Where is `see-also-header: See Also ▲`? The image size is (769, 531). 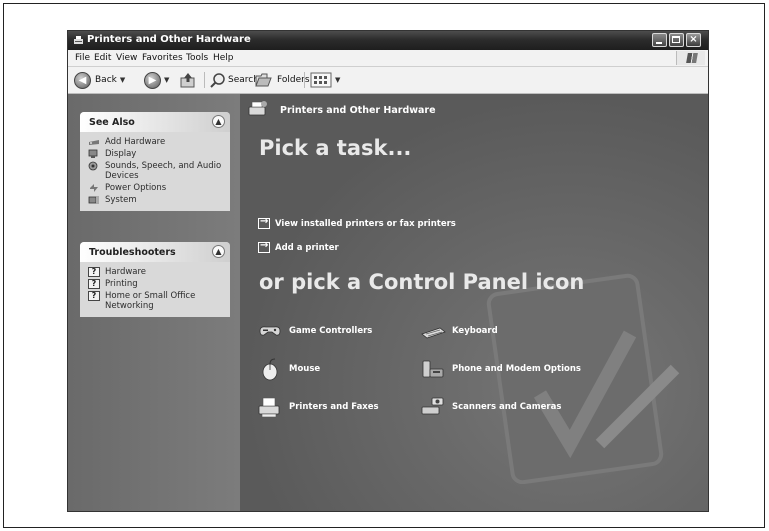
see-also-header: See Also ▲ is located at coordinates (155, 122).